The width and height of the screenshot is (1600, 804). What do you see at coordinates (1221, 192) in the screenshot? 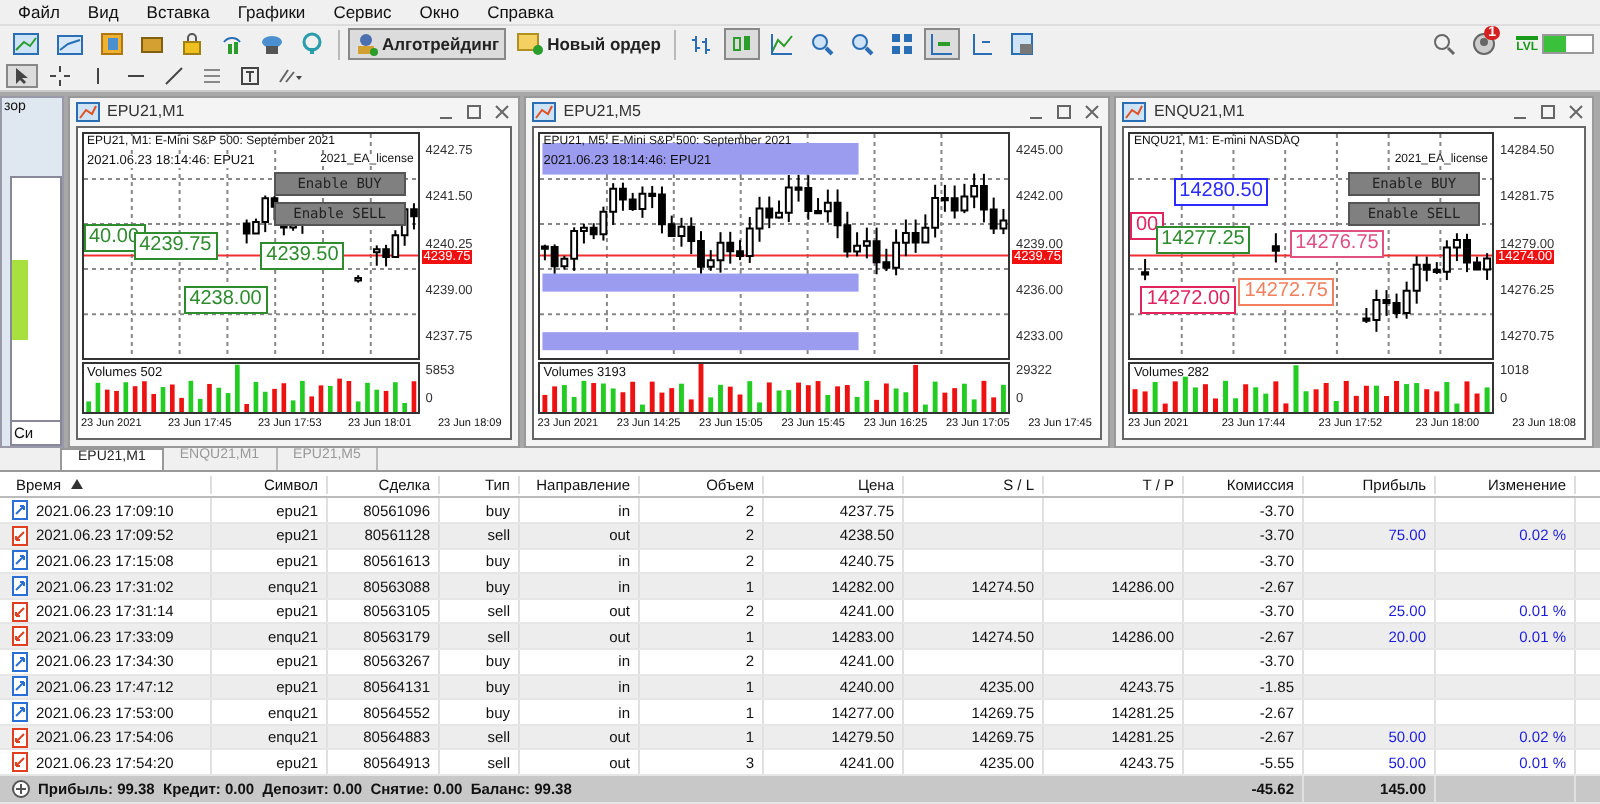
I see `price-label: 14280.50` at bounding box center [1221, 192].